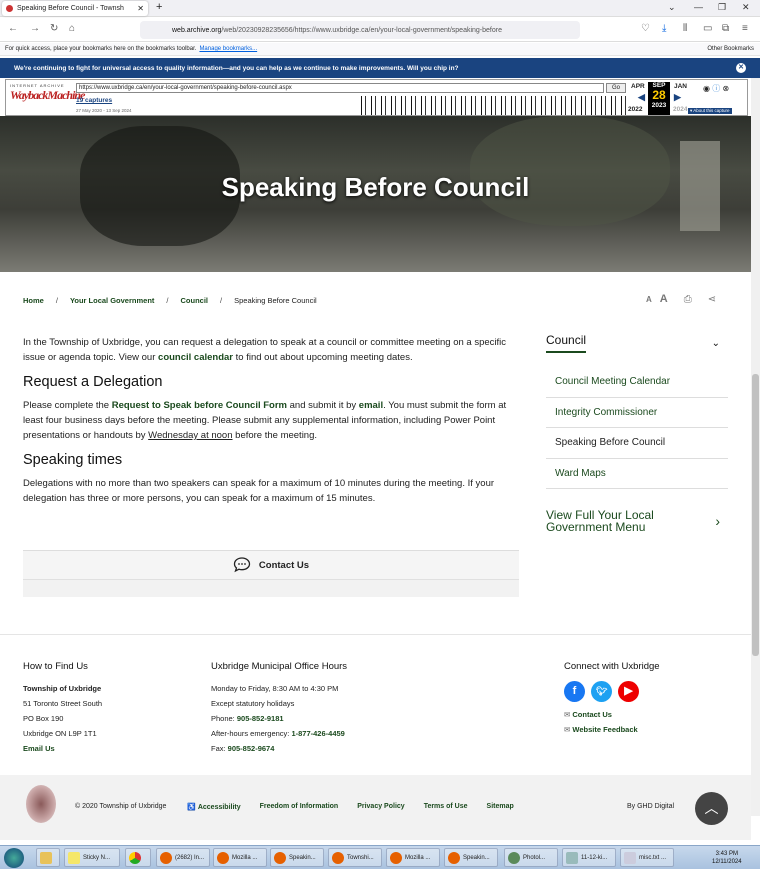 The width and height of the screenshot is (760, 869). I want to click on about-capture-button: ▾ About this capture, so click(710, 111).